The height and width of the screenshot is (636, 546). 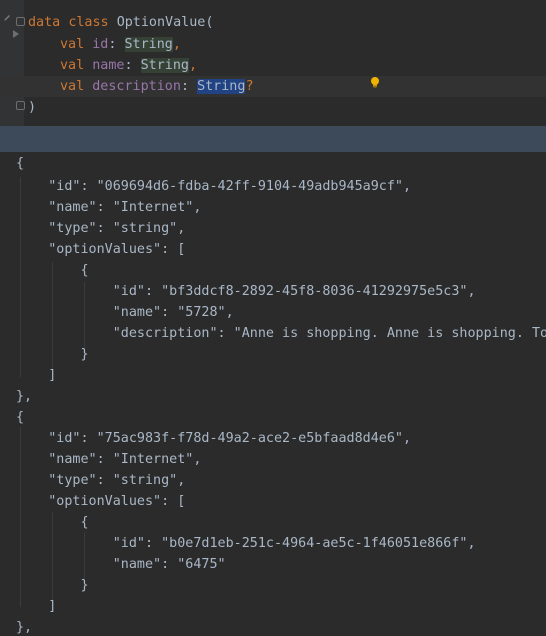 I want to click on panel-divider, so click(x=273, y=139).